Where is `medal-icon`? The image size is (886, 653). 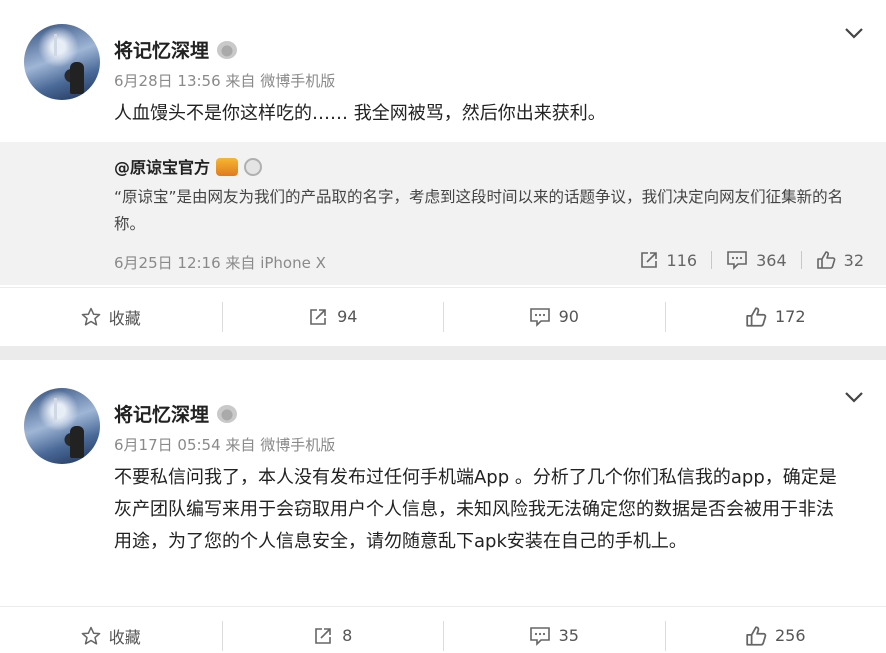
medal-icon is located at coordinates (253, 167).